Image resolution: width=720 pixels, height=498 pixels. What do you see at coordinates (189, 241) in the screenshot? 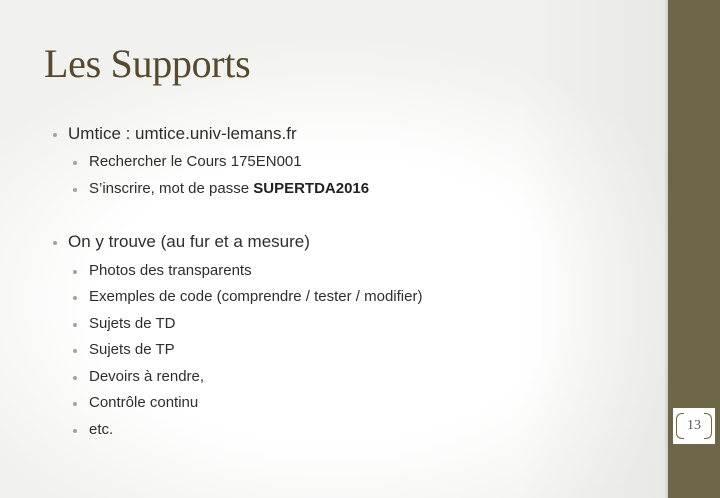
I see `bullet-text: On y trouve (au fur et a mesure)` at bounding box center [189, 241].